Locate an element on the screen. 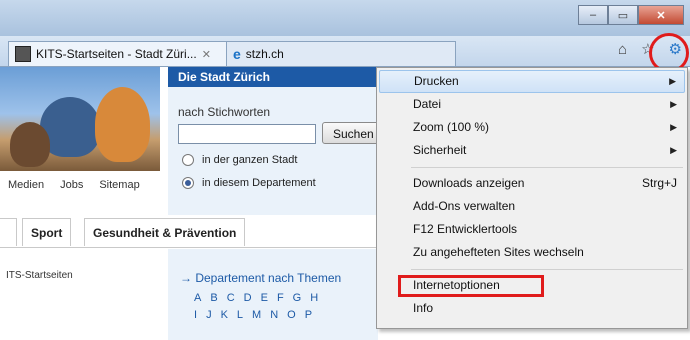 Image resolution: width=690 pixels, height=340 pixels. link-jobs: Jobs is located at coordinates (71, 185).